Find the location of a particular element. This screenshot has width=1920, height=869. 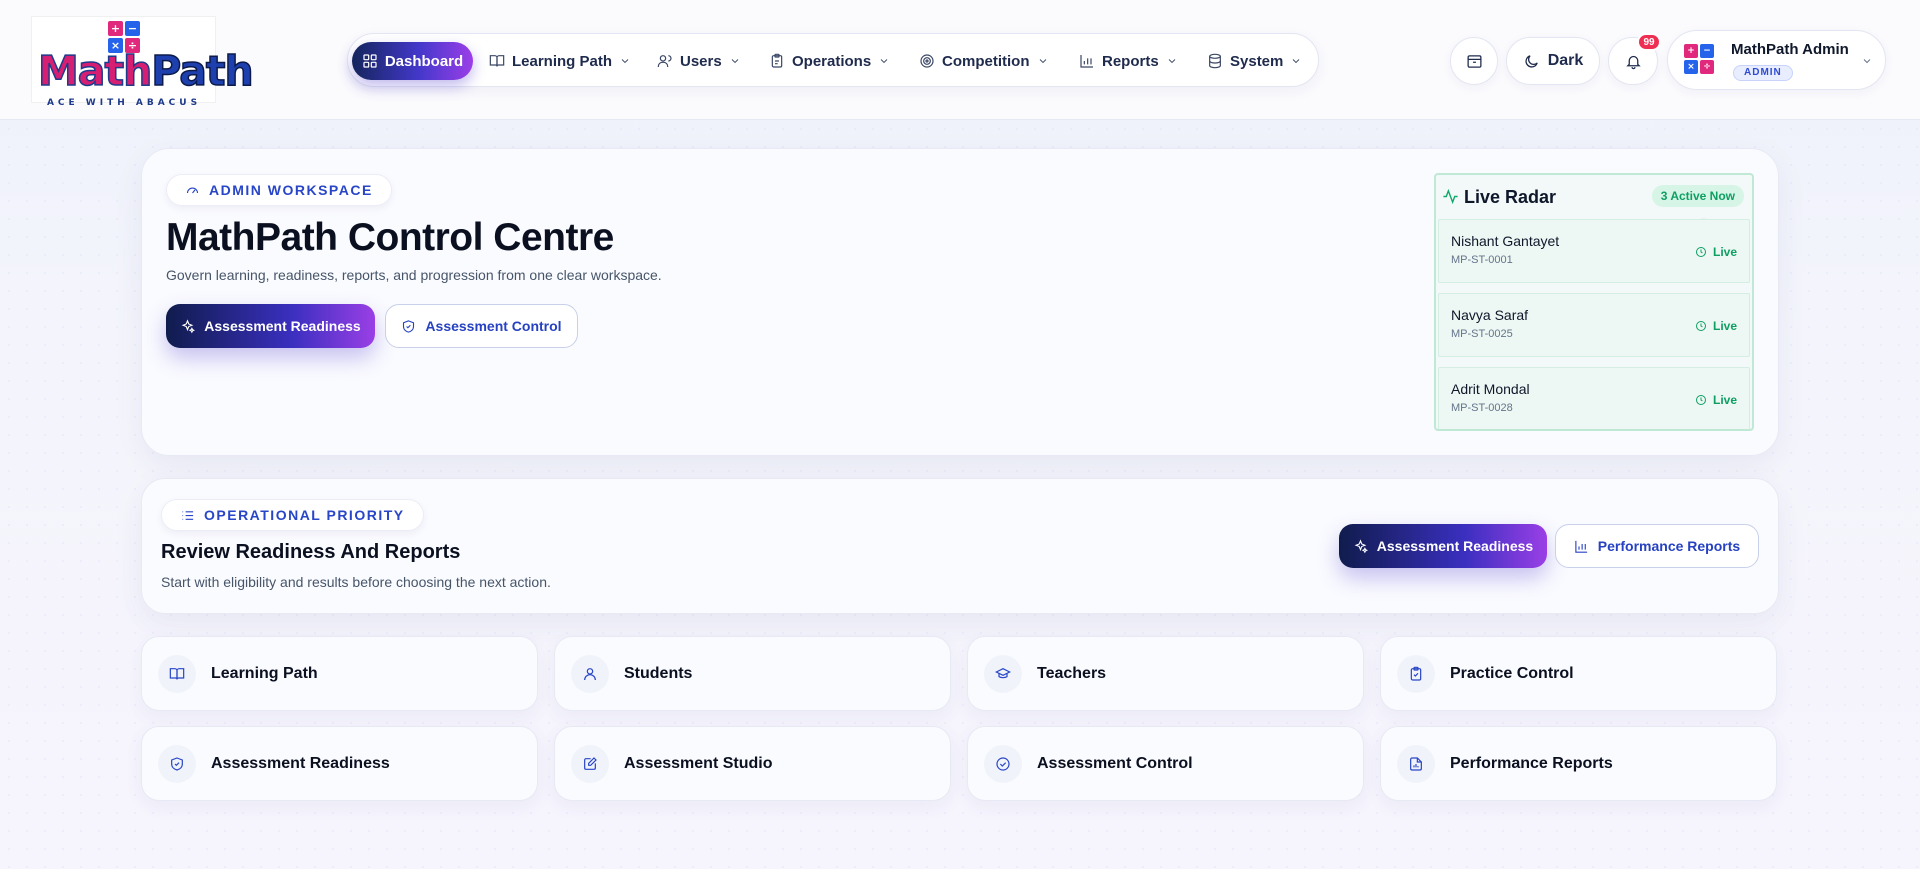

tile-assessment-readiness: Assessment Readiness is located at coordinates (339, 763).